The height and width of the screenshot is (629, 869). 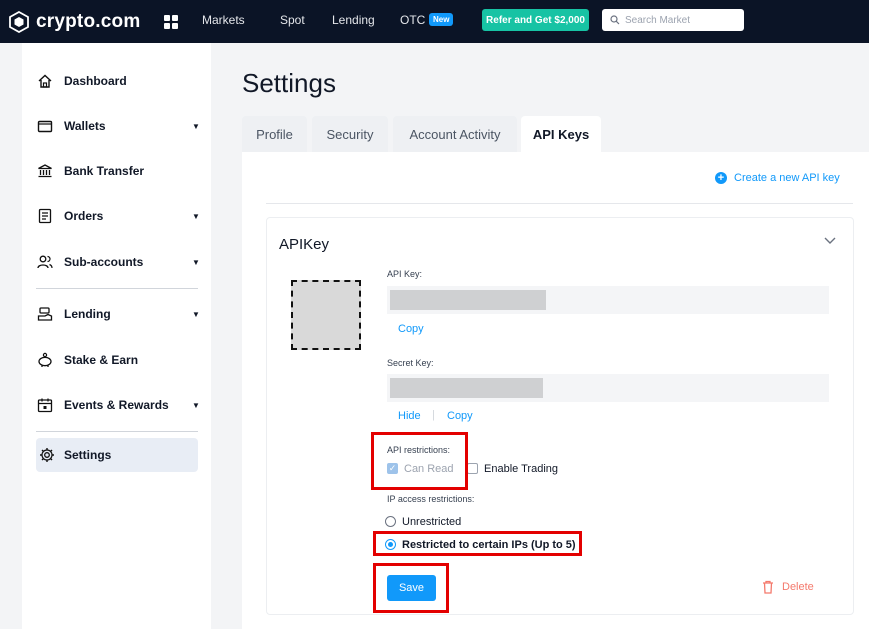 I want to click on create-api-key-link: + Create a new API key, so click(x=777, y=178).